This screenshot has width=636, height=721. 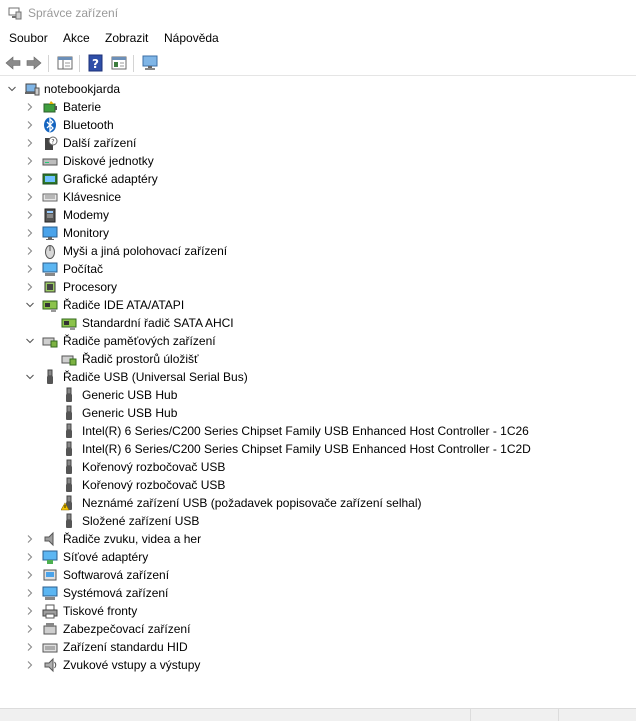 I want to click on menu-napoveda: Nápověda, so click(x=191, y=38).